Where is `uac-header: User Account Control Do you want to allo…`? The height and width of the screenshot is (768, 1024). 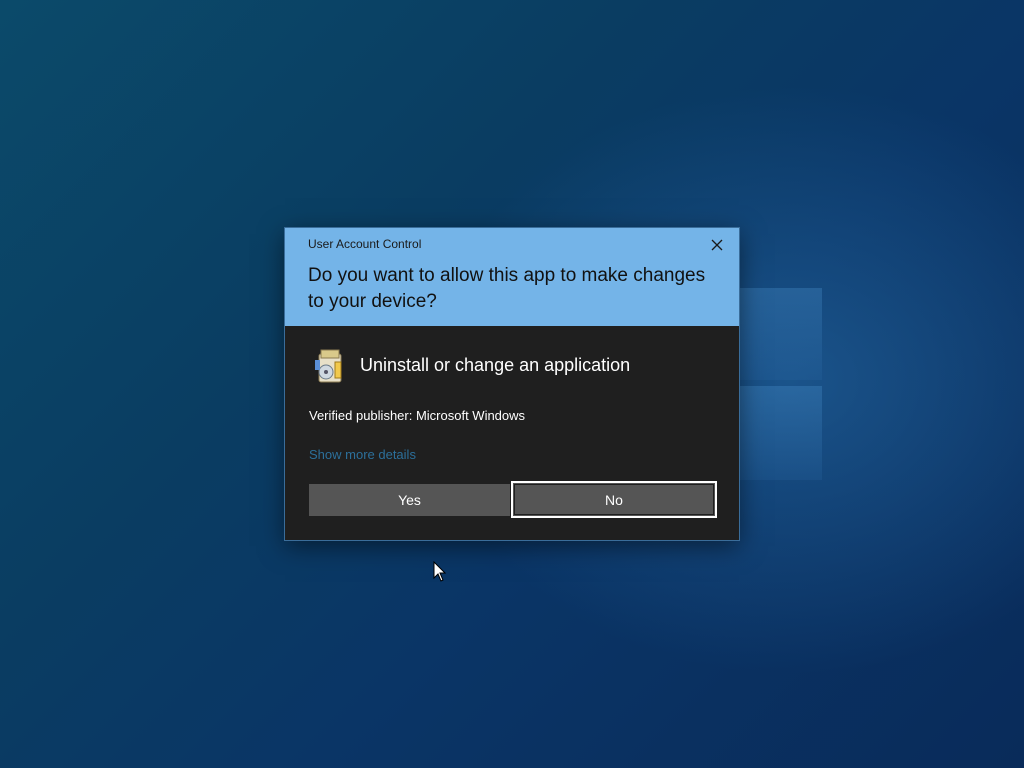 uac-header: User Account Control Do you want to allo… is located at coordinates (512, 277).